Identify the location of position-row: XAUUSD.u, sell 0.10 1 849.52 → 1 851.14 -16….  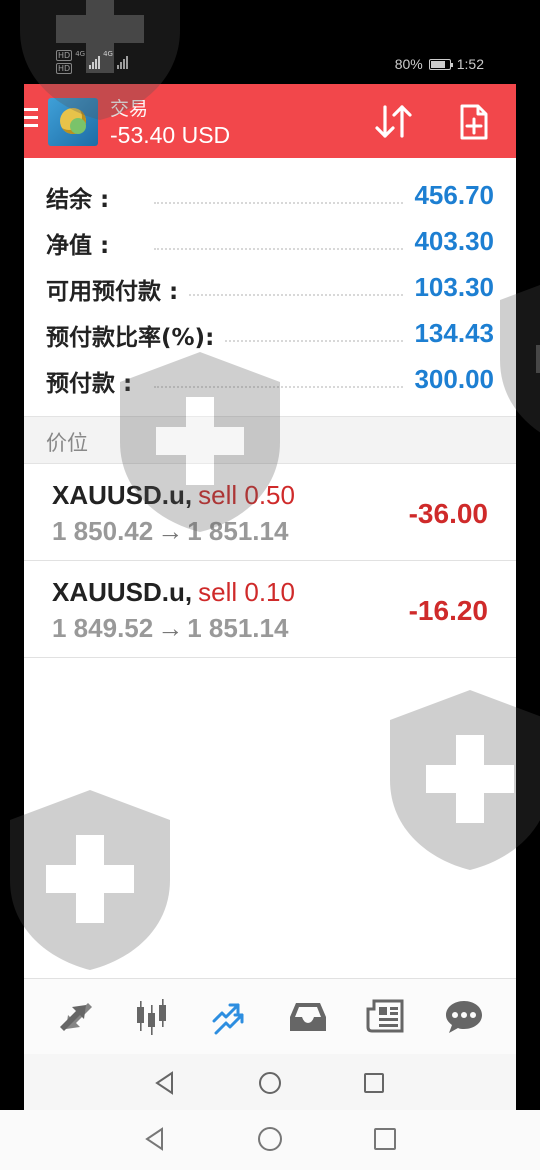
(270, 609).